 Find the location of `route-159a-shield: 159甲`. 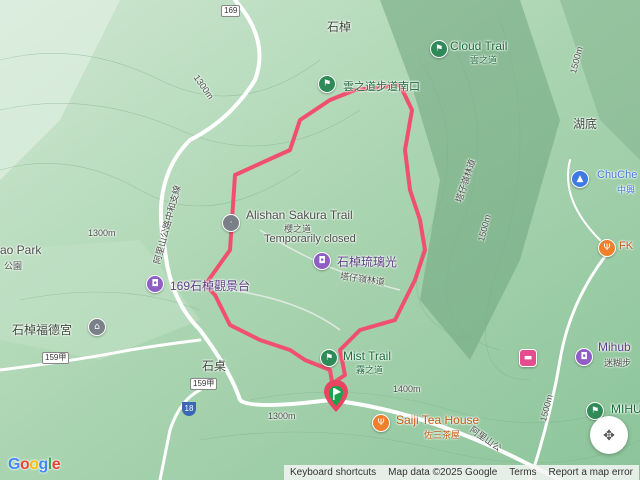

route-159a-shield: 159甲 is located at coordinates (56, 358).